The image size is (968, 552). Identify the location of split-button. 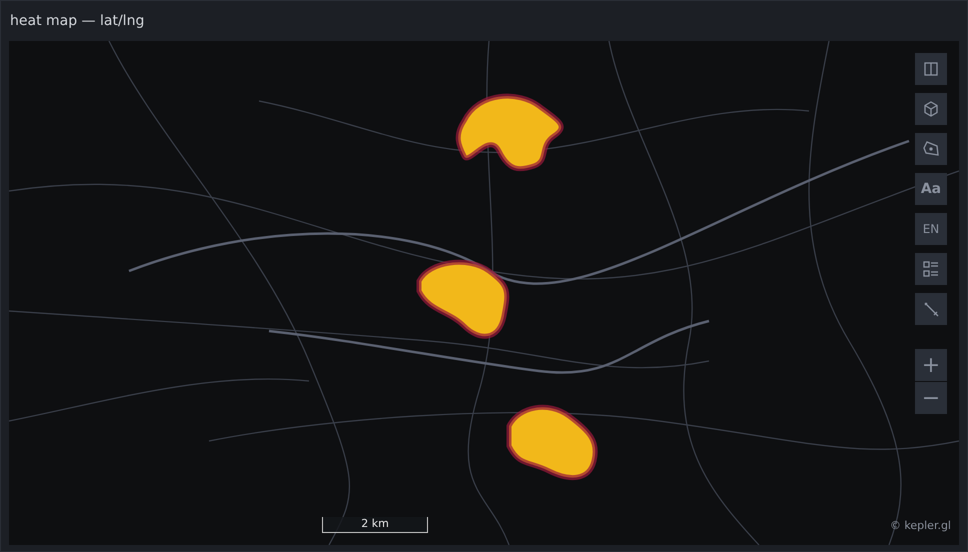
(931, 69).